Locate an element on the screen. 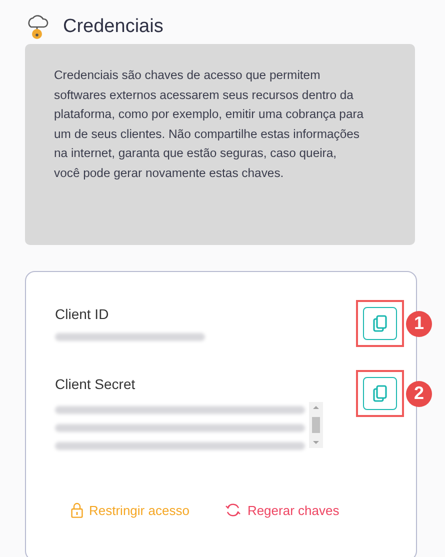  callout-marker: 2 is located at coordinates (419, 393).